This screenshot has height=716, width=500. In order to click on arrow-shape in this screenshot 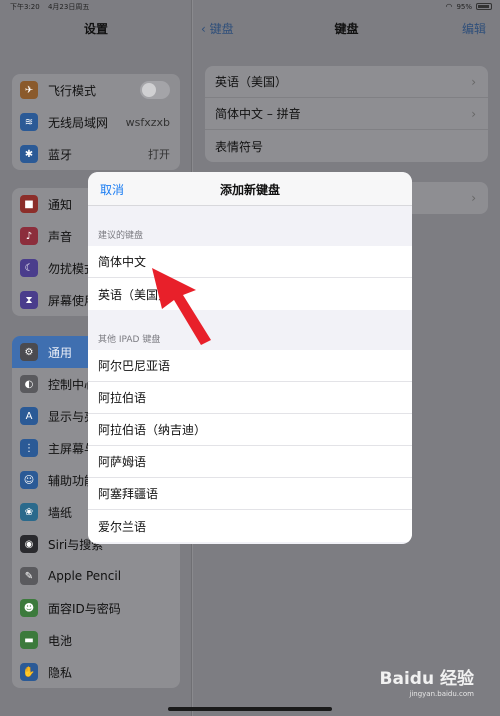, I will do `click(181, 306)`.